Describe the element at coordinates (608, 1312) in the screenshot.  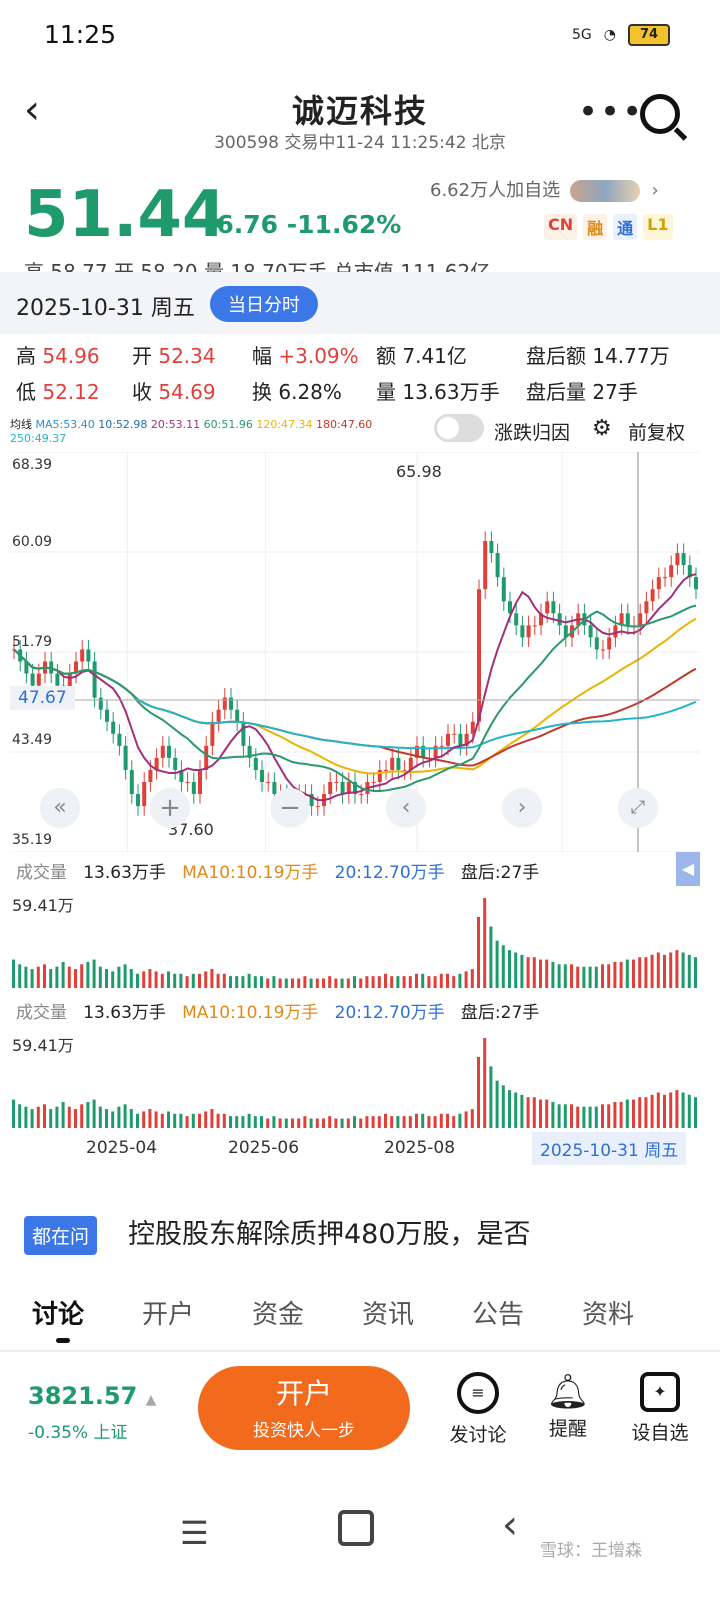
I see `tab-profile: 资料` at that location.